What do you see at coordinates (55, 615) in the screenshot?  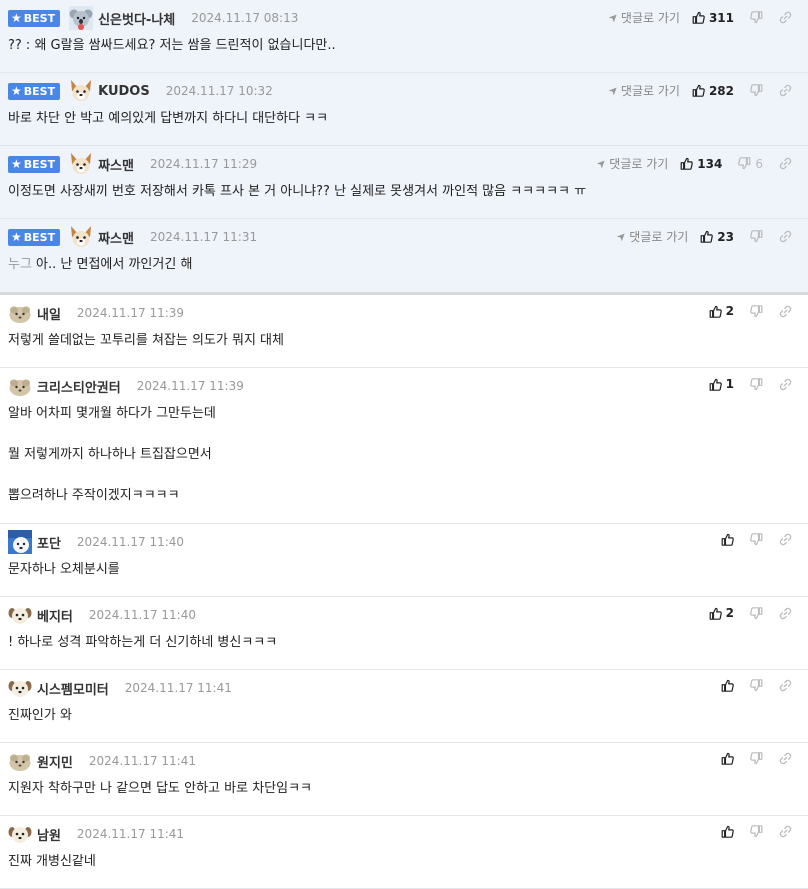 I see `nickname: 베지터` at bounding box center [55, 615].